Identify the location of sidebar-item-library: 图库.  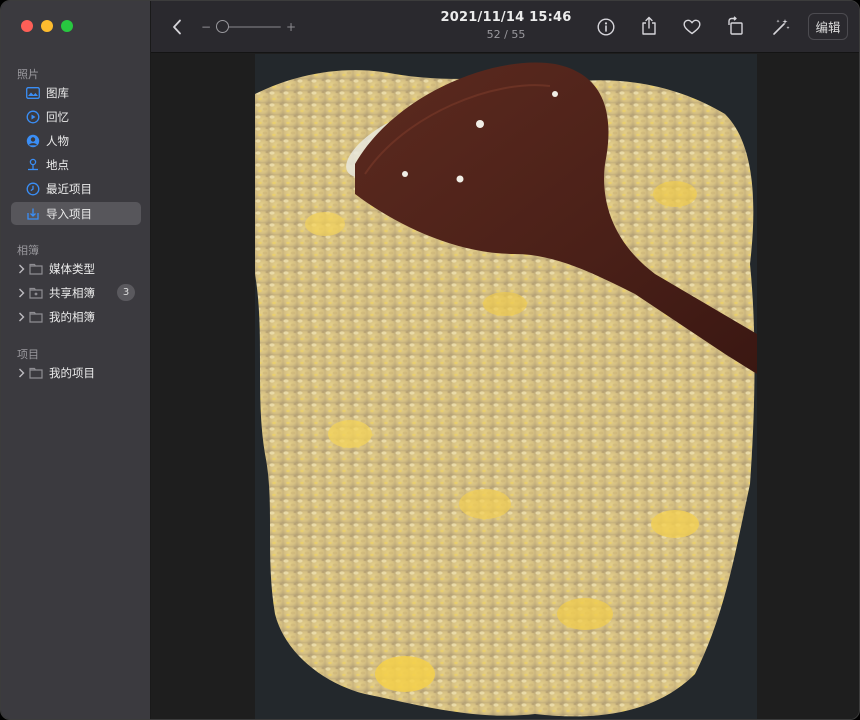
(76, 92).